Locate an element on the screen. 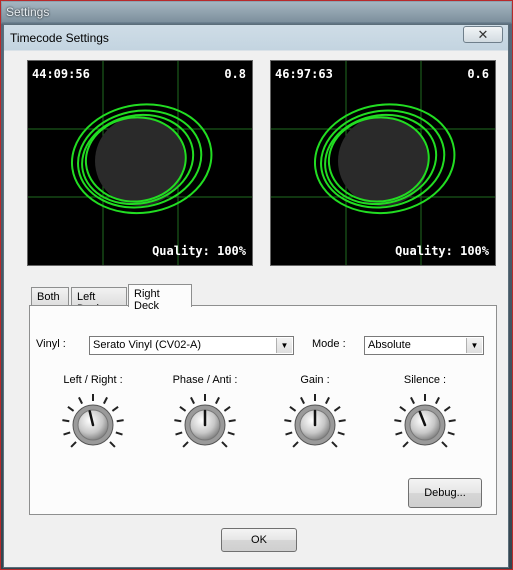 This screenshot has height=570, width=513. mode-value: Absolute is located at coordinates (389, 345).